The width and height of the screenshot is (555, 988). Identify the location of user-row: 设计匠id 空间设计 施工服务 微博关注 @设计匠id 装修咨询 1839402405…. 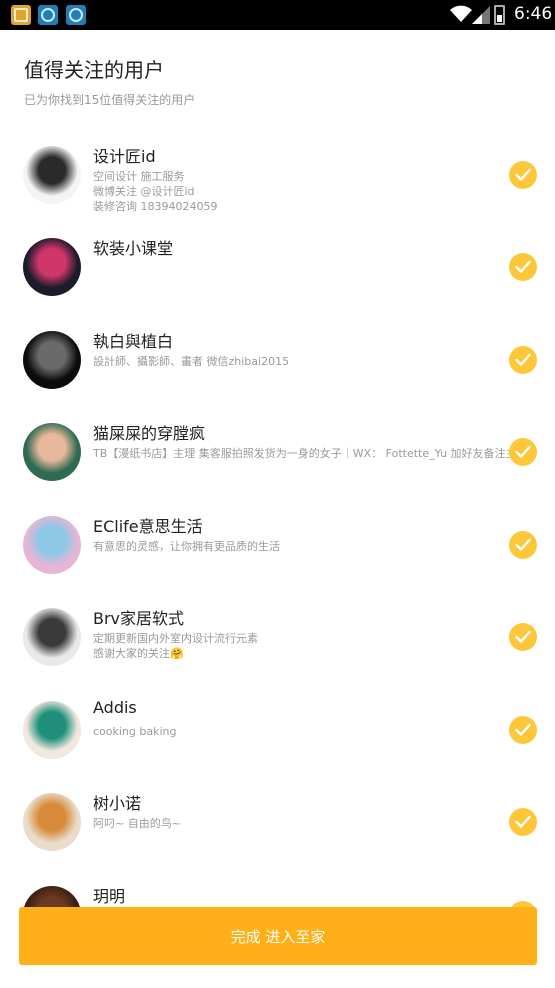
(277, 186).